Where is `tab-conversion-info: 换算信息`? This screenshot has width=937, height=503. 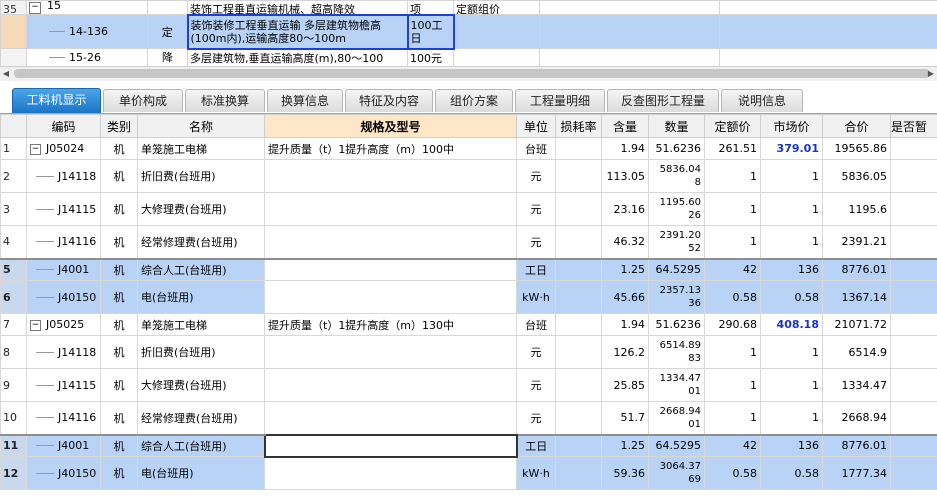 tab-conversion-info: 换算信息 is located at coordinates (305, 100).